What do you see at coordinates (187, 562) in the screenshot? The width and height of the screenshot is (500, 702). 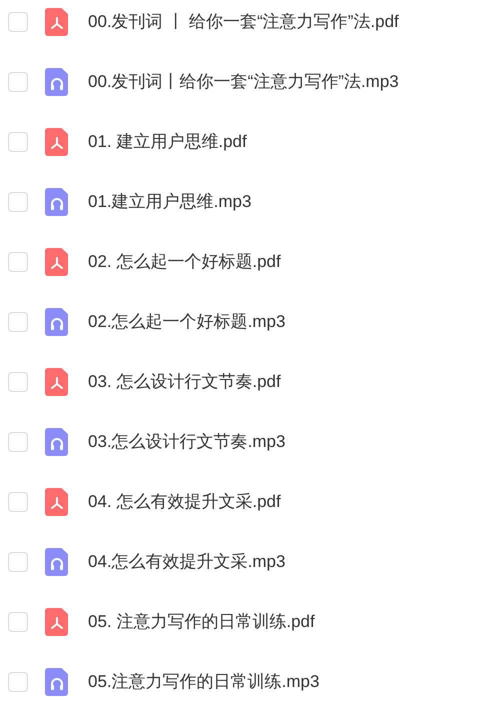 I see `file-name: 04.怎么有效提升文采.mp3` at bounding box center [187, 562].